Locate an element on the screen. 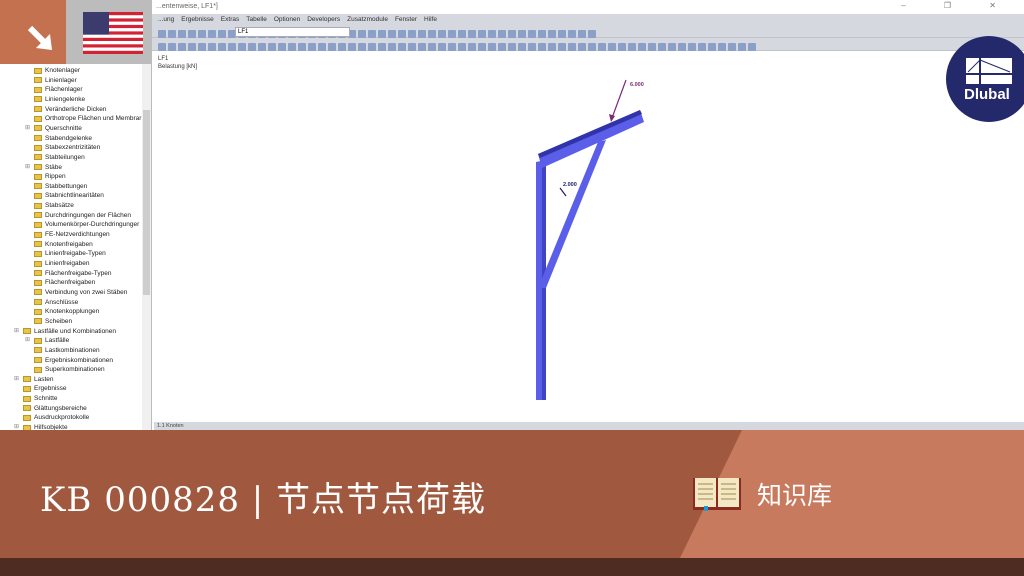 Image resolution: width=1024 pixels, height=576 pixels. tree-item: Glättungsbereiche is located at coordinates (55, 408).